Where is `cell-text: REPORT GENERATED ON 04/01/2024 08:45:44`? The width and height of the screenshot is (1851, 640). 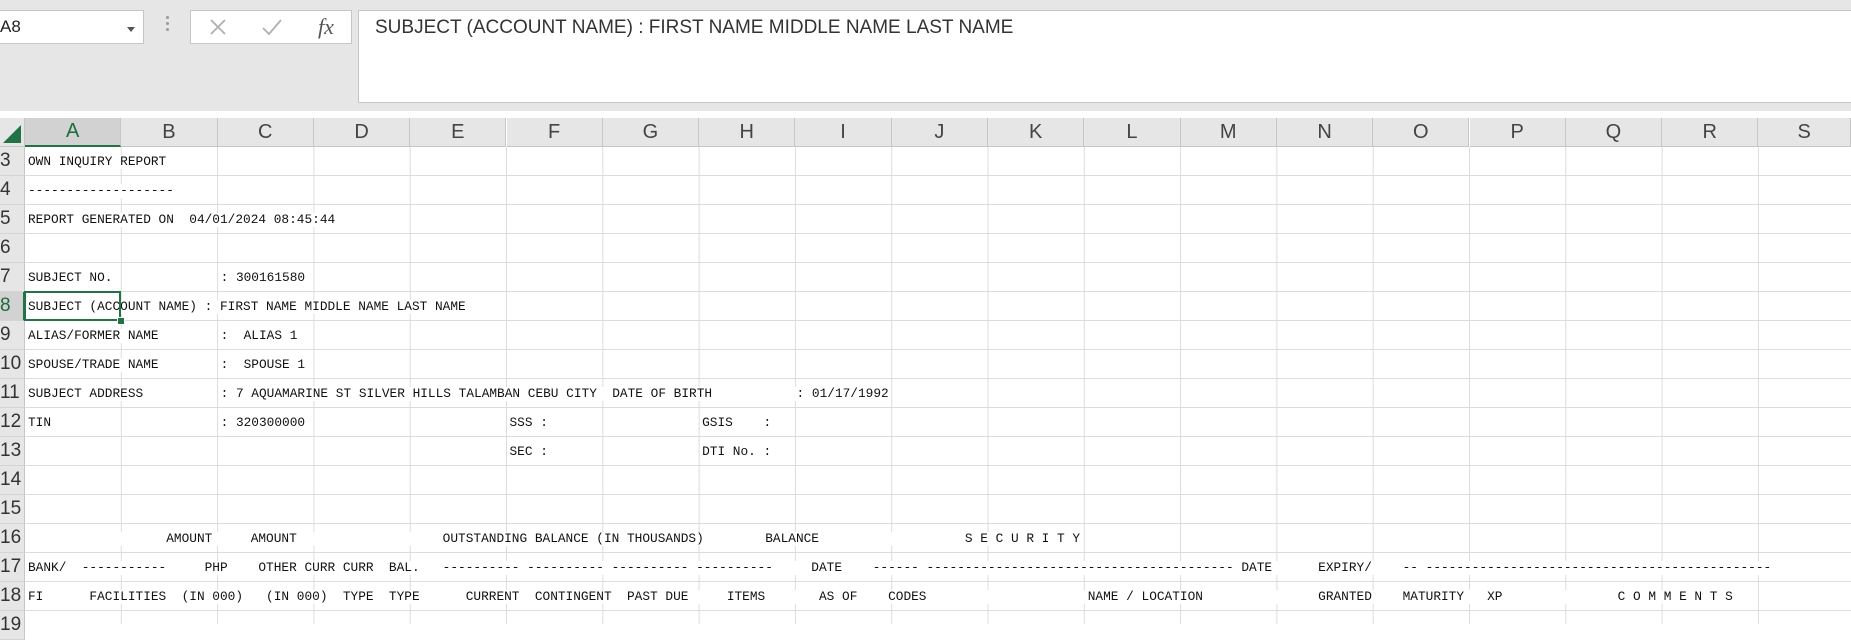
cell-text: REPORT GENERATED ON 04/01/2024 08:45:44 is located at coordinates (182, 219).